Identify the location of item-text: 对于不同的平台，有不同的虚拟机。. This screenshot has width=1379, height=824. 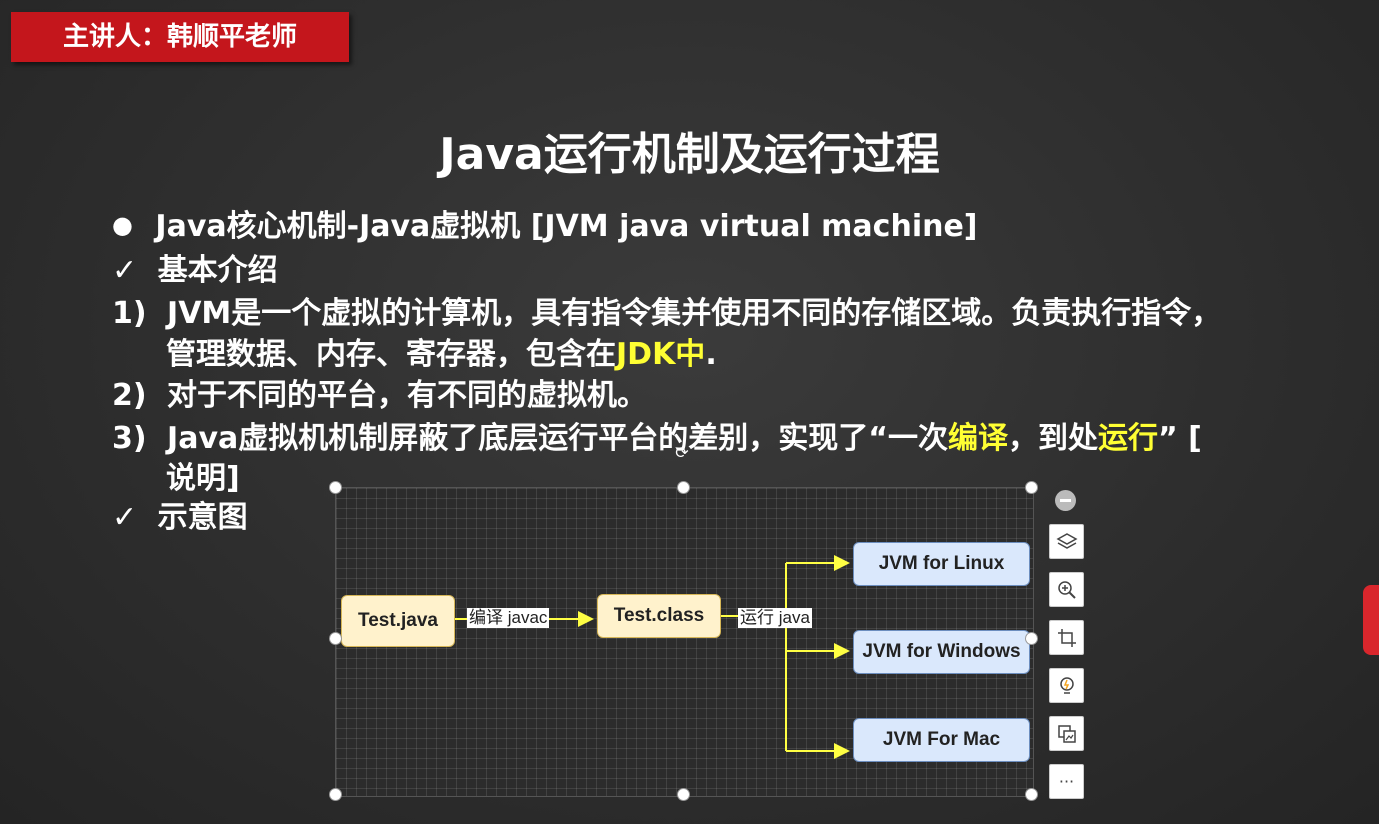
(407, 395).